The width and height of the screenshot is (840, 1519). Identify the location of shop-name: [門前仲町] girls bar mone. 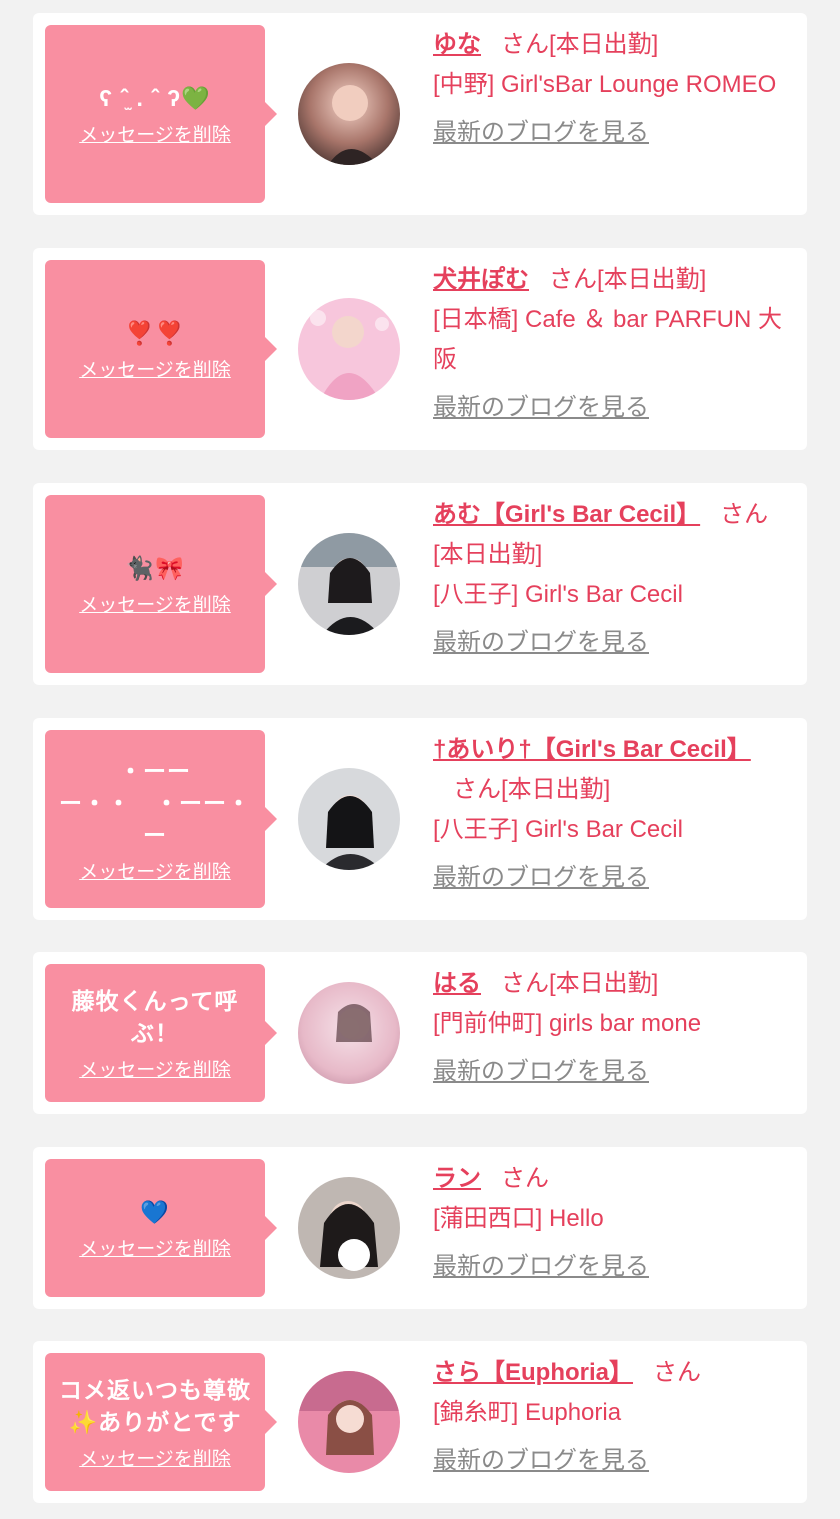
(567, 1023).